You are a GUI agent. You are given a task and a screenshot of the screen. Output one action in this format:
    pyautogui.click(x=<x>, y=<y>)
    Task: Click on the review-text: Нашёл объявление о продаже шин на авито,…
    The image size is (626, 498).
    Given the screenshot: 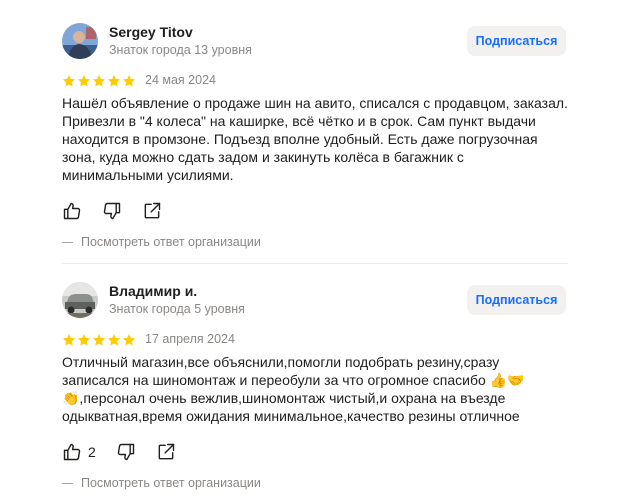 What is the action you would take?
    pyautogui.click(x=315, y=139)
    